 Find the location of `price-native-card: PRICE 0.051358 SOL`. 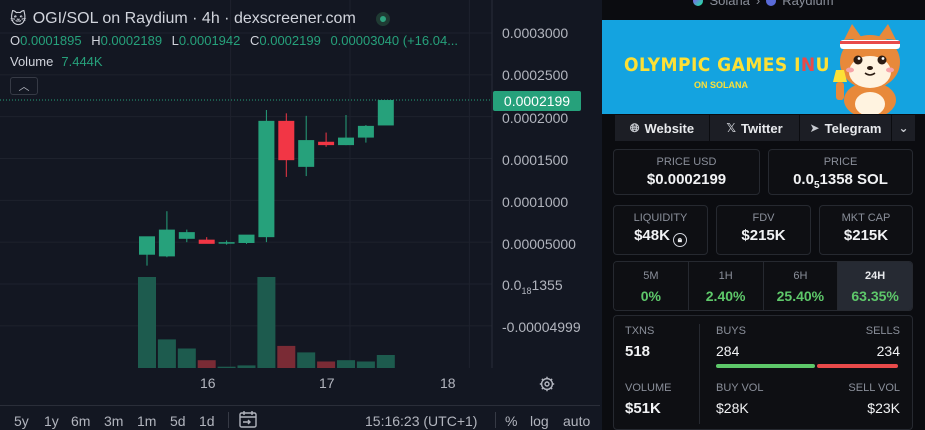

price-native-card: PRICE 0.051358 SOL is located at coordinates (840, 172).